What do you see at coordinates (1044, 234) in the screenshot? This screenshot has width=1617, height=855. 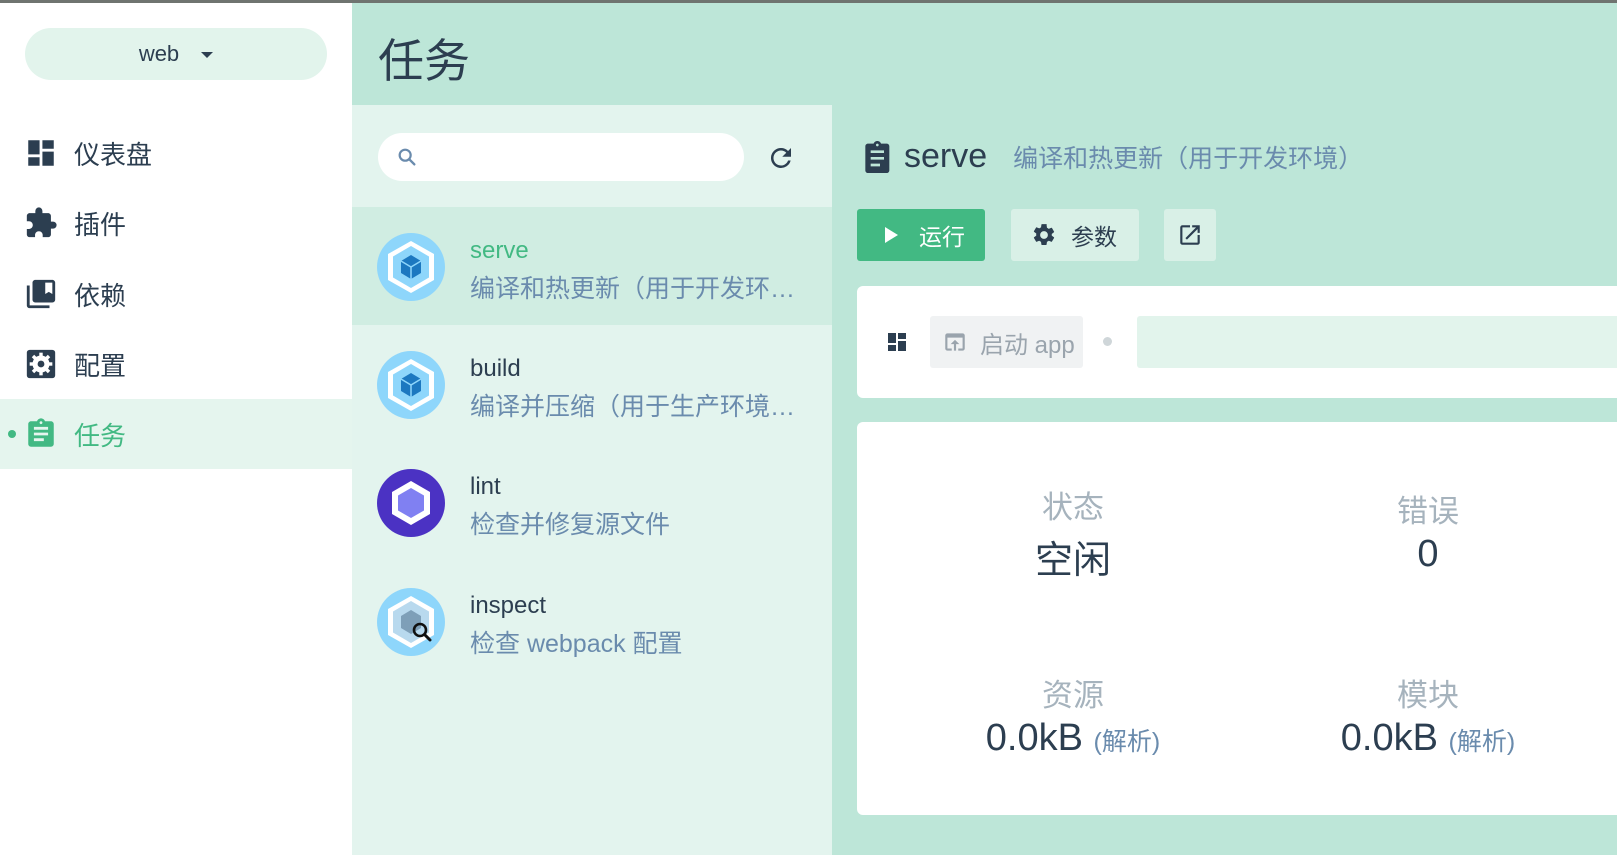 I see `gear-icon` at bounding box center [1044, 234].